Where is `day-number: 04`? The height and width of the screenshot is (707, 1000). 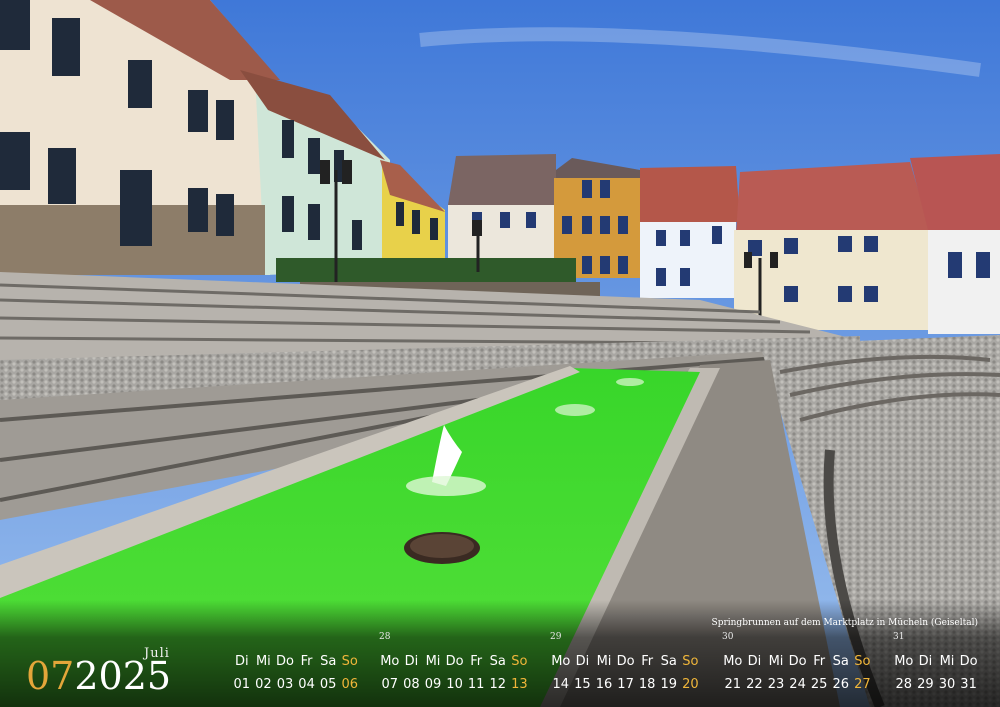 day-number: 04 is located at coordinates (306, 684).